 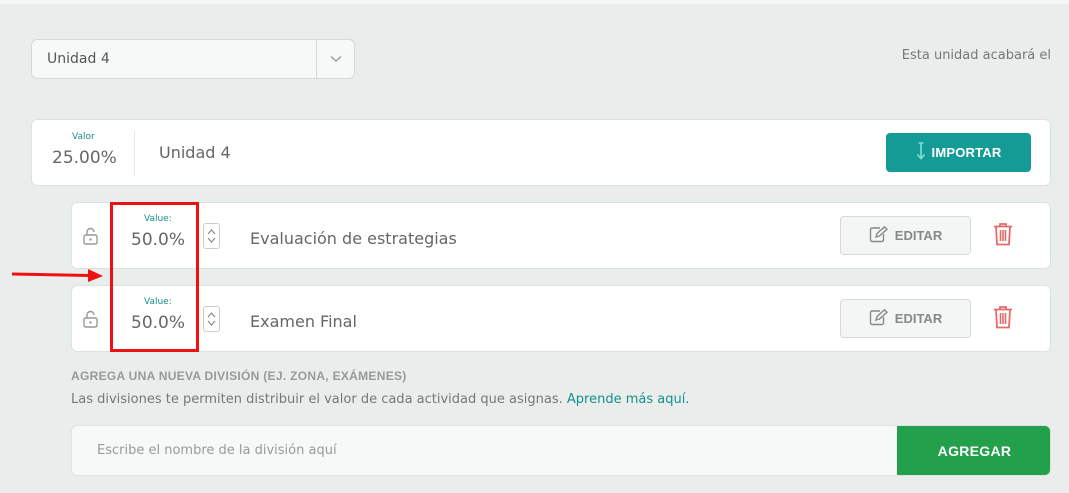 What do you see at coordinates (154, 277) in the screenshot?
I see `highlight-box` at bounding box center [154, 277].